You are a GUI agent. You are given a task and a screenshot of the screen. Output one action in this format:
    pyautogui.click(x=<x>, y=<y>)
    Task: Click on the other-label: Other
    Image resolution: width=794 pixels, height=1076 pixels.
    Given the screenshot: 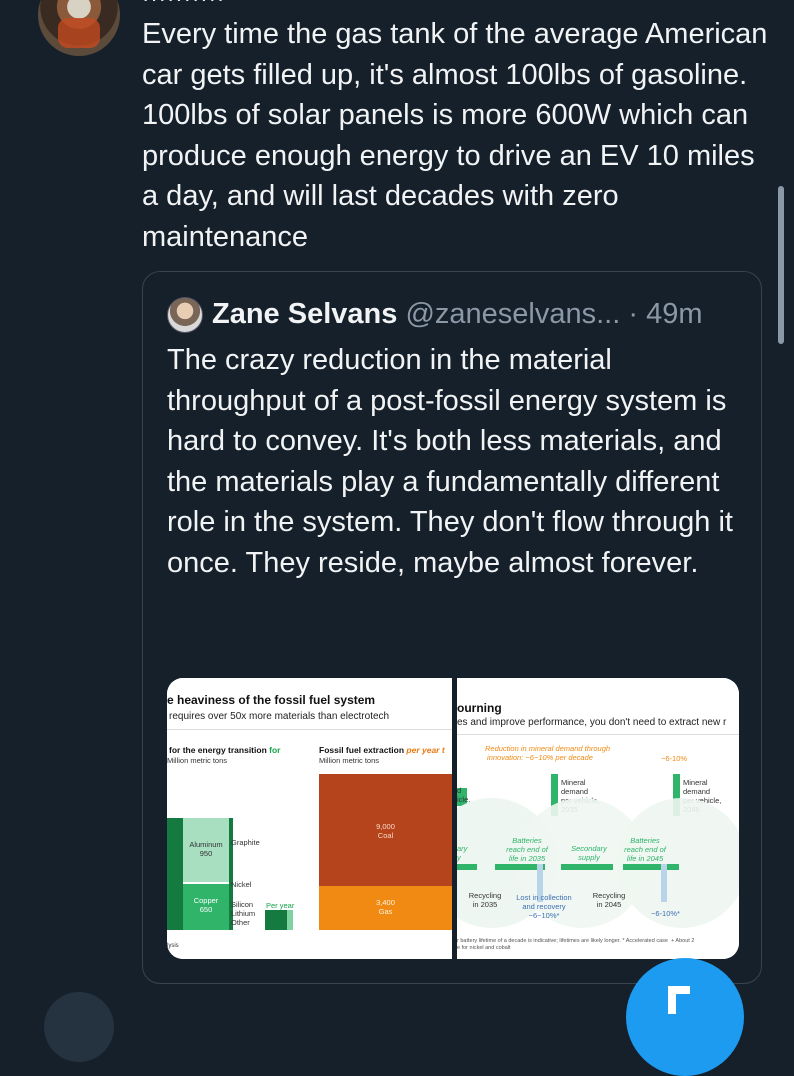 What is the action you would take?
    pyautogui.click(x=240, y=922)
    